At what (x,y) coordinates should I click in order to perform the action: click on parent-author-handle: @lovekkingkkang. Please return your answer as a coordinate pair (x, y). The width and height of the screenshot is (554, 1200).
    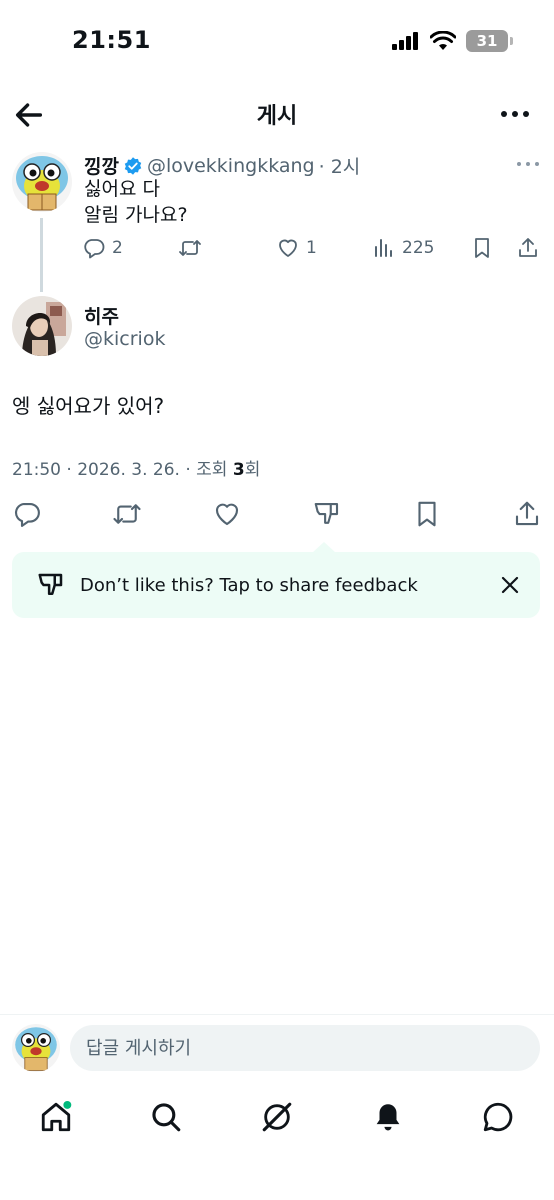
    Looking at the image, I should click on (231, 166).